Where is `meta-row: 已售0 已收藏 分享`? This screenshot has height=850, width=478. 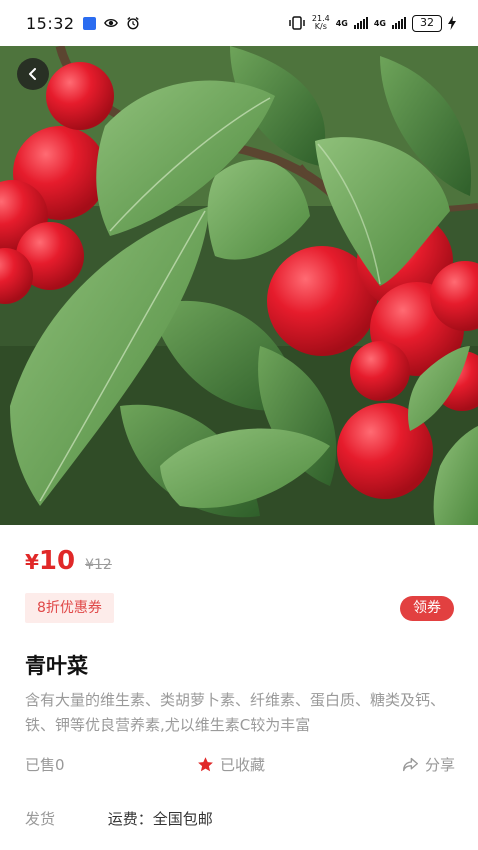 meta-row: 已售0 已收藏 分享 is located at coordinates (240, 766).